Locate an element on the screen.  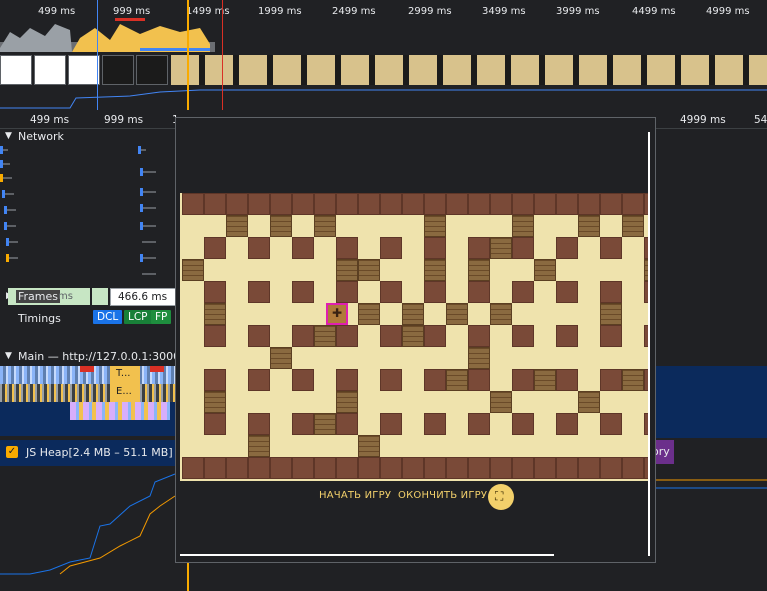
cpu-activity-chart is located at coordinates (107, 35).